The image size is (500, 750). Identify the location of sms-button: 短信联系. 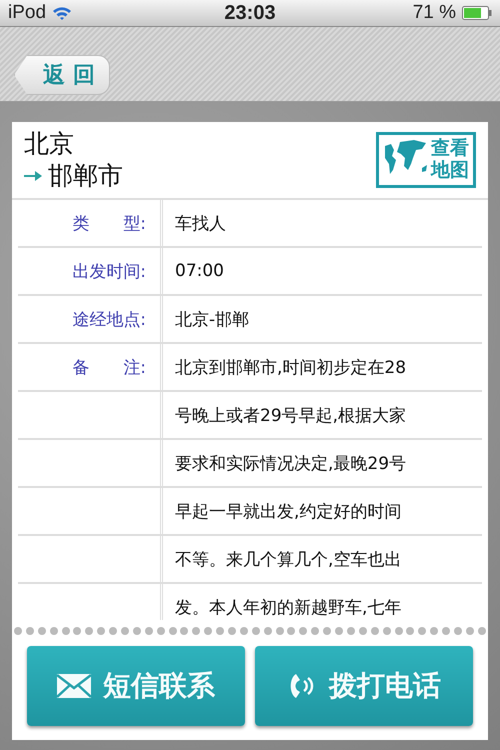
(136, 686).